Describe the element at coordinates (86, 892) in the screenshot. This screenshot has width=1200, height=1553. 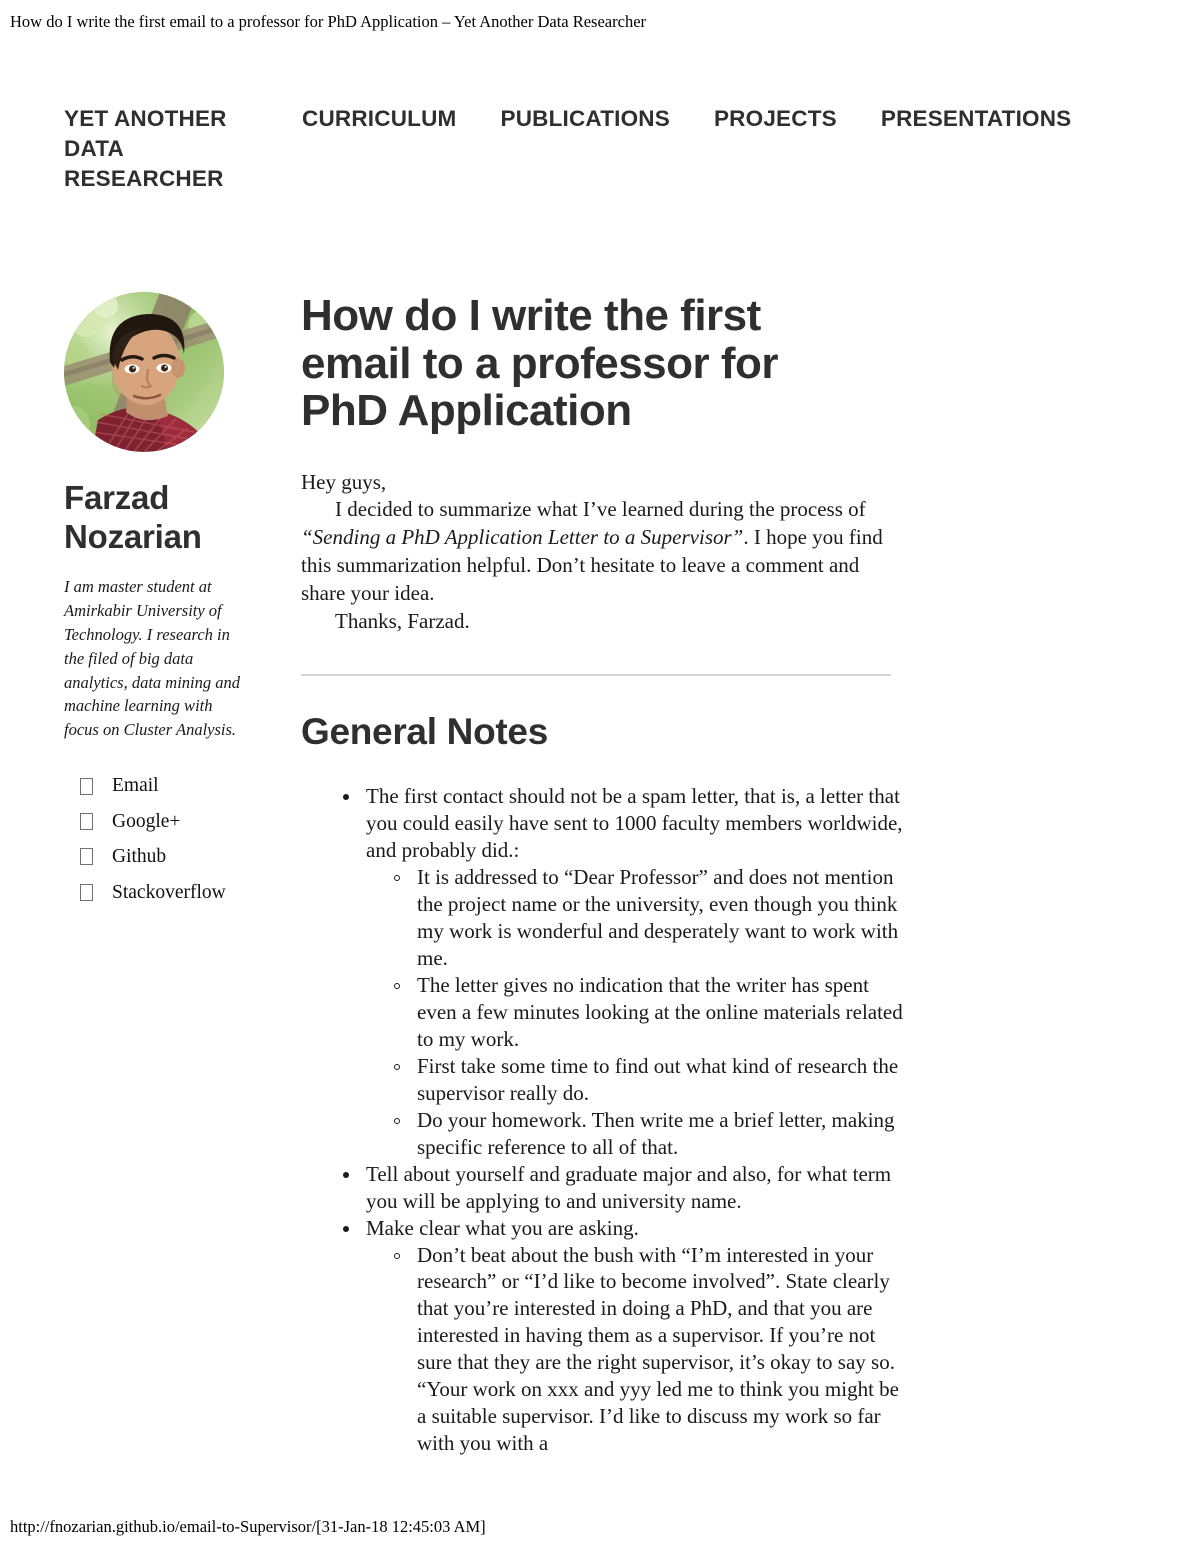
I see `stackoverflow-icon` at that location.